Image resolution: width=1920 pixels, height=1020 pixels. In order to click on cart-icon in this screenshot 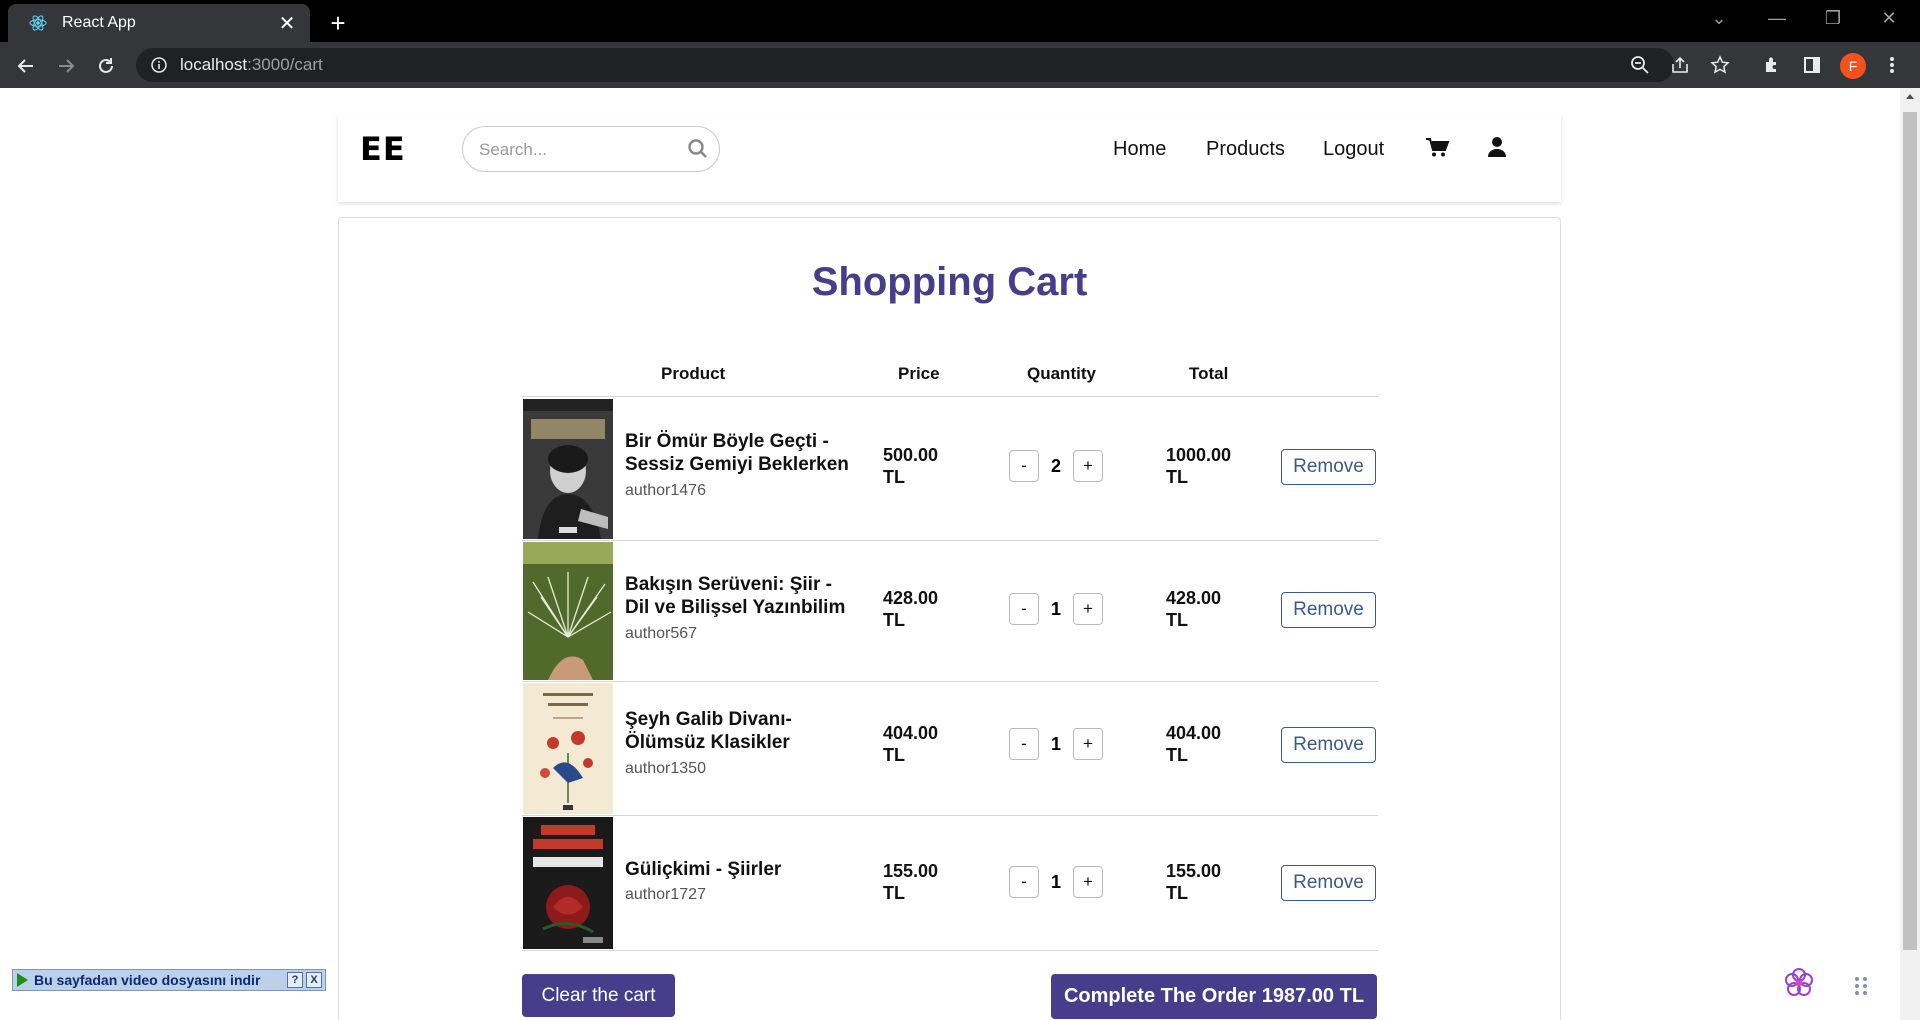, I will do `click(1437, 147)`.